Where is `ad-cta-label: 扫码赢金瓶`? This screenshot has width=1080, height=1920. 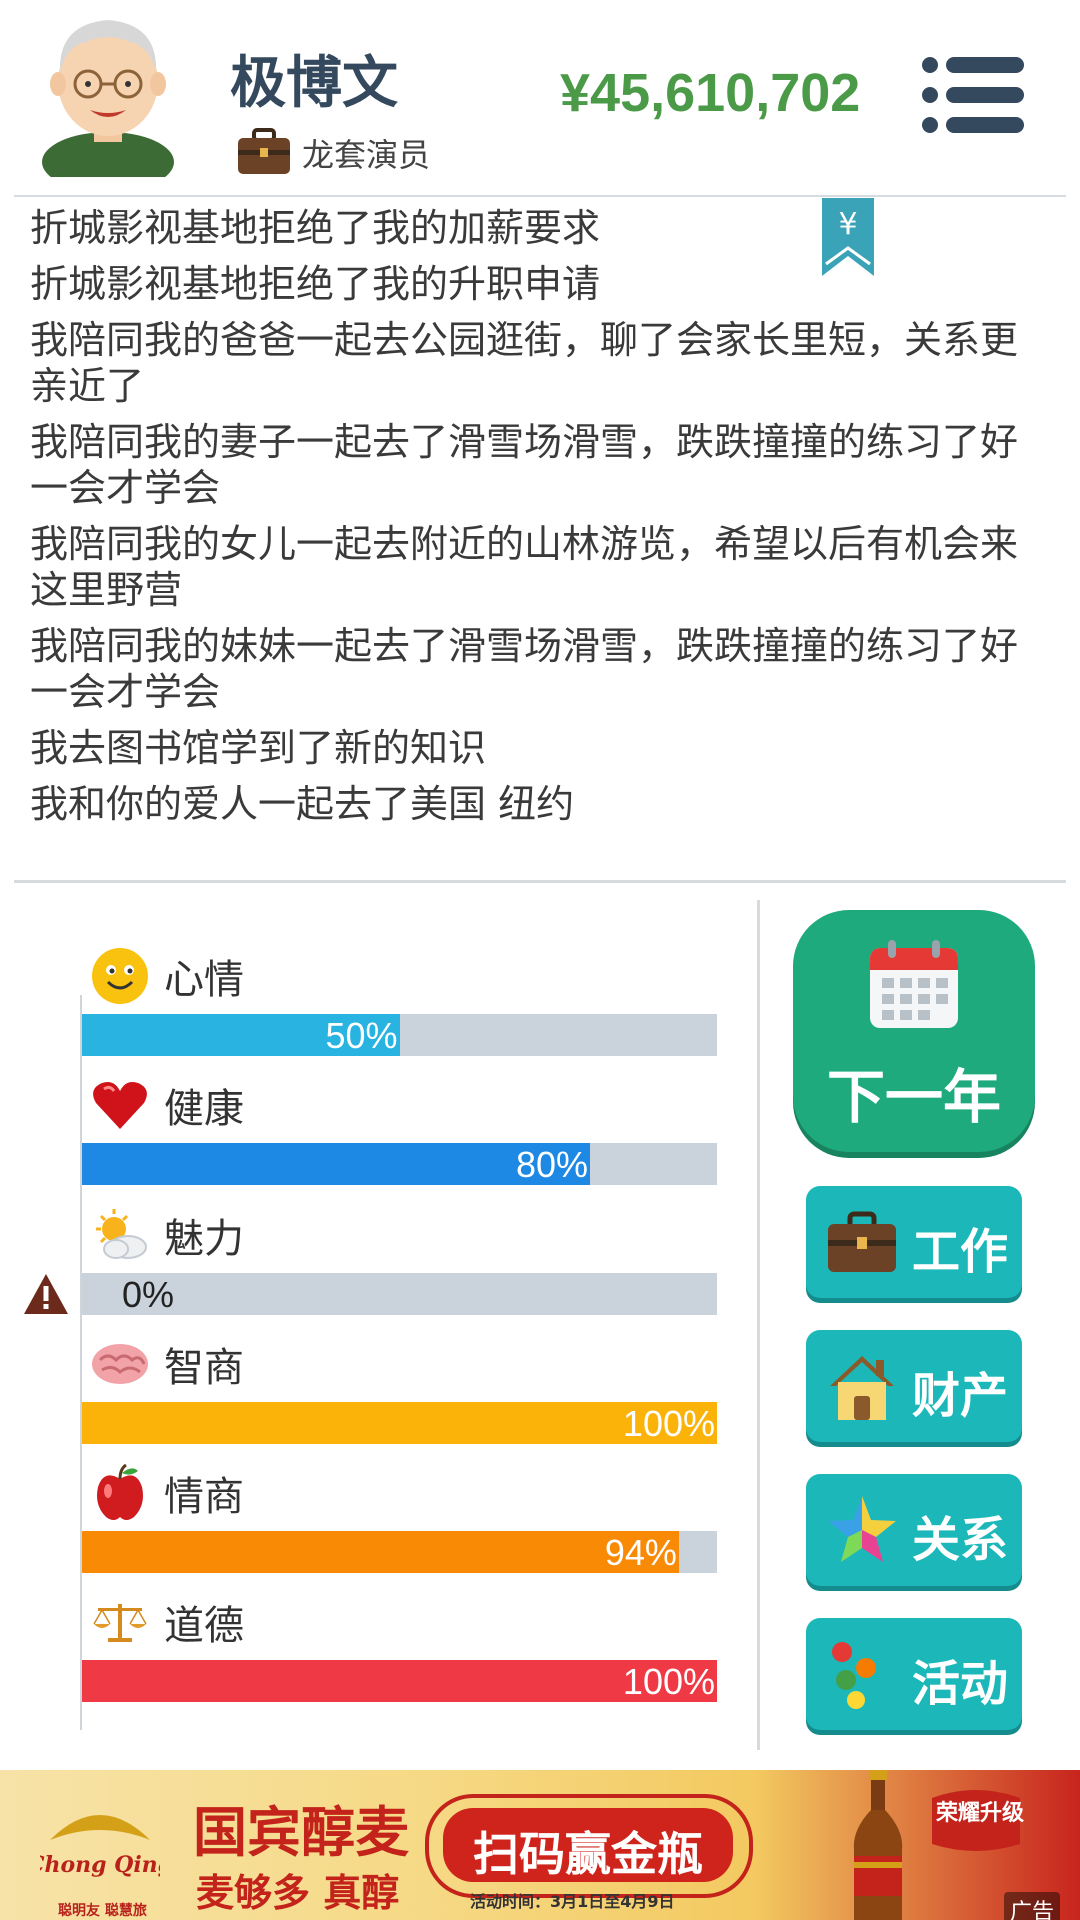
ad-cta-label: 扫码赢金瓶 is located at coordinates (588, 1854).